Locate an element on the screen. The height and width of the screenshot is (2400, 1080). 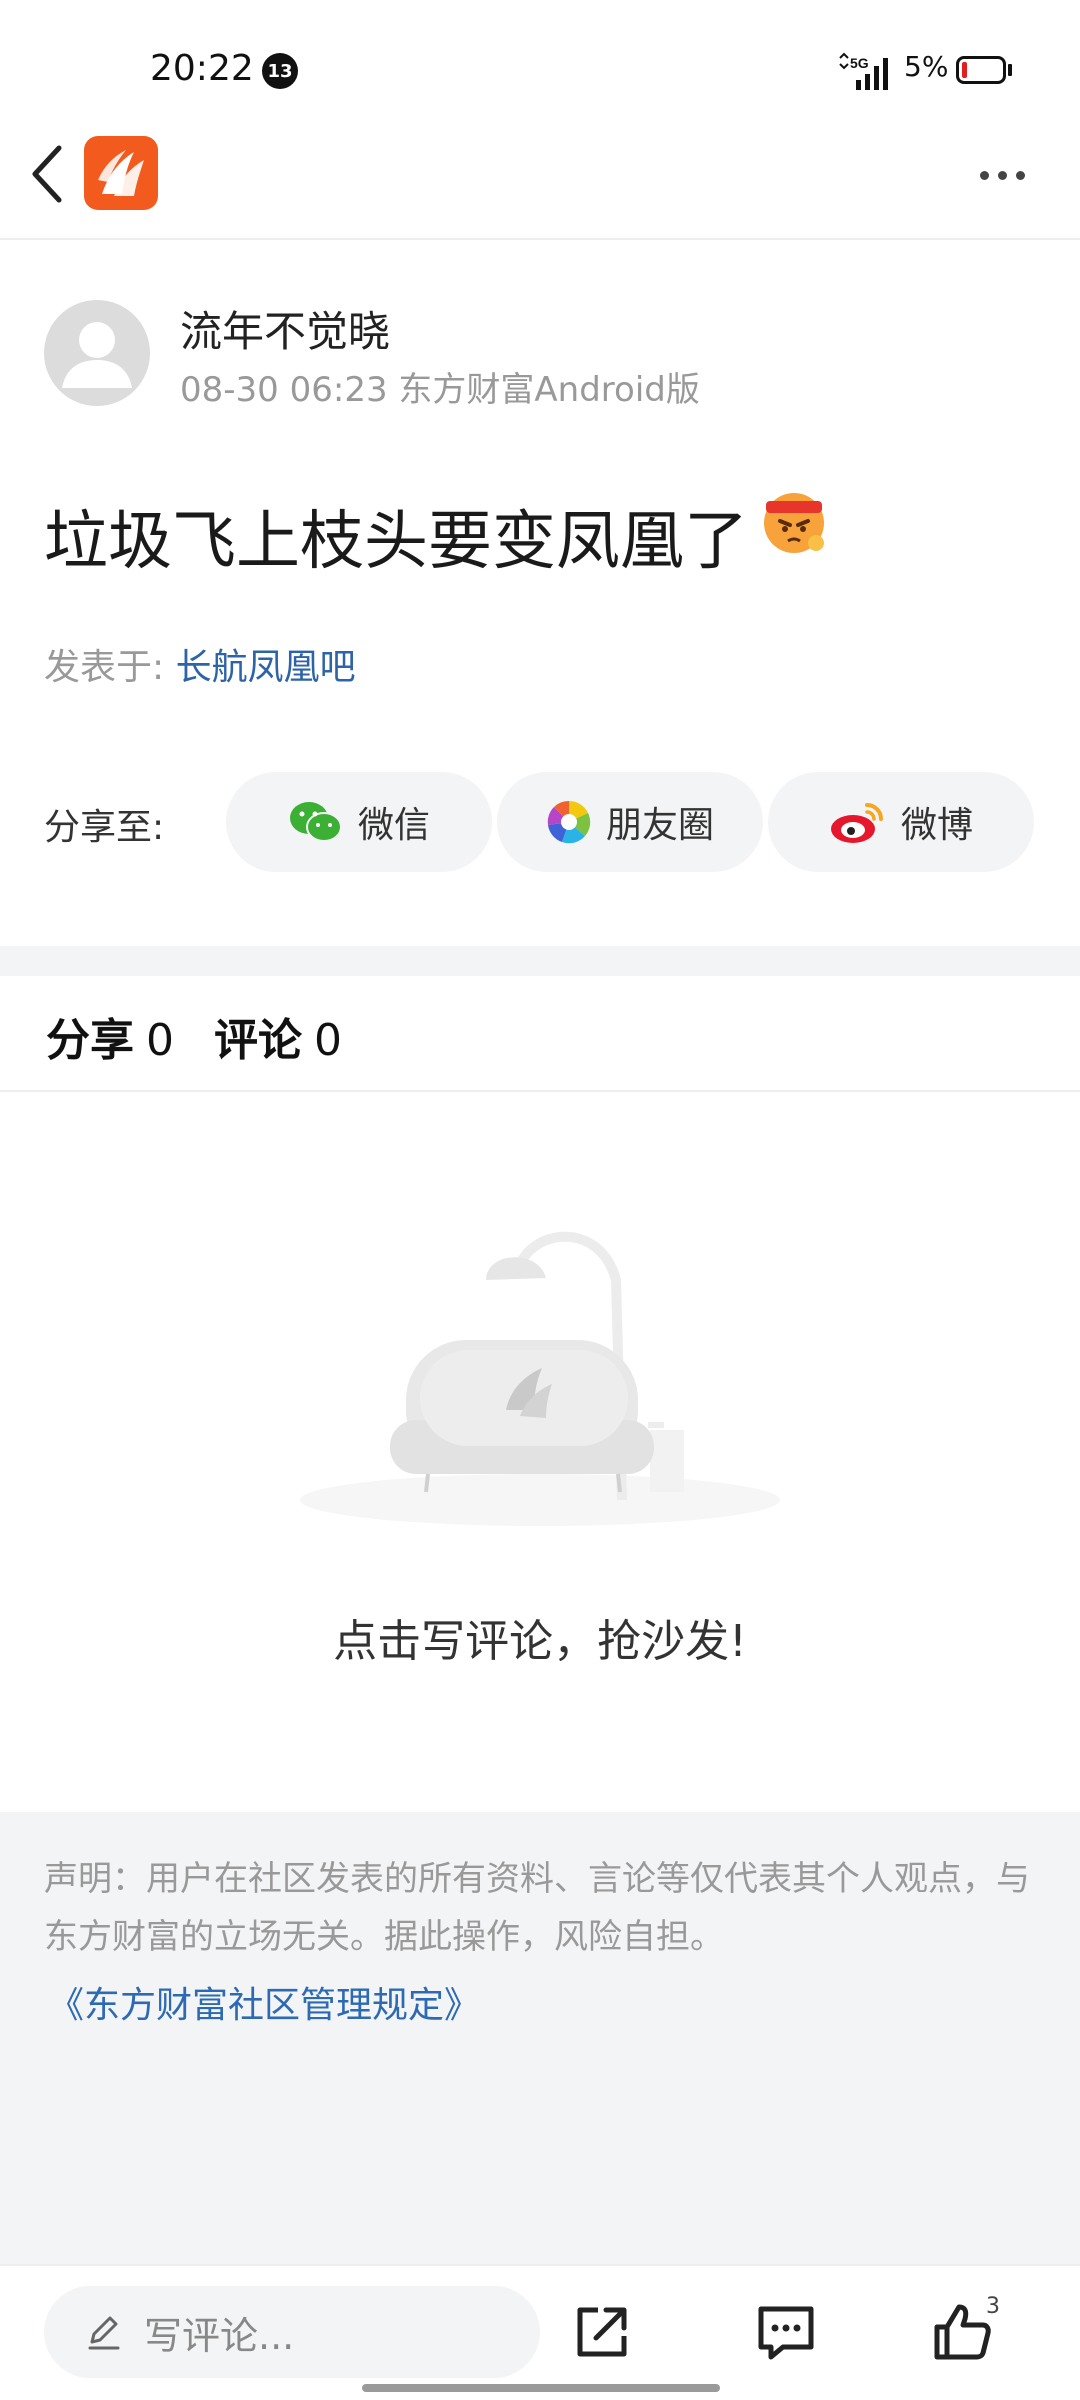
post-title: 垃圾飞上枝头要变凤凰了 is located at coordinates (437, 536).